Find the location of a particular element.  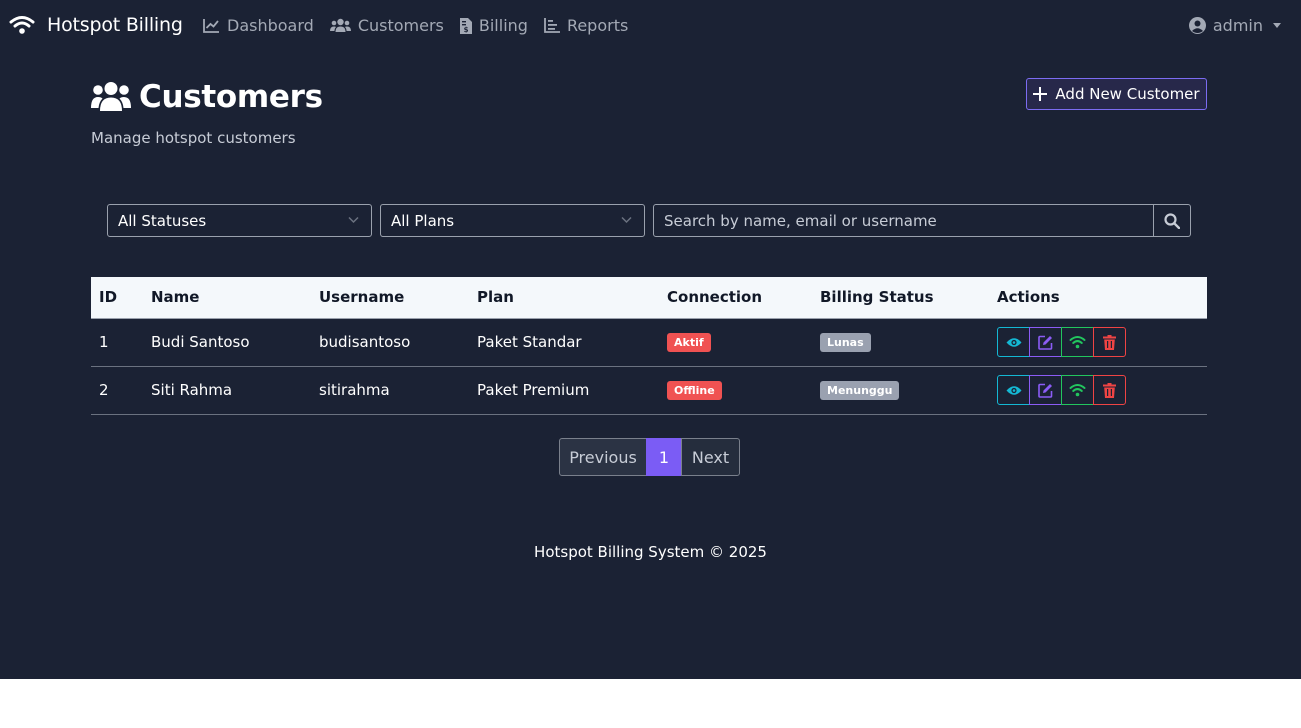

cell-id: 2 is located at coordinates (117, 390).